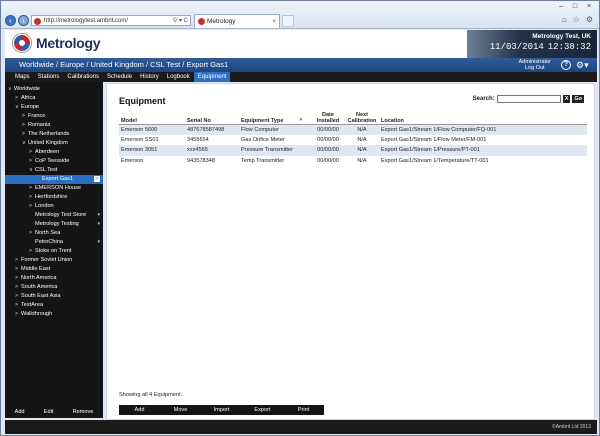 The width and height of the screenshot is (600, 436). Describe the element at coordinates (119, 77) in the screenshot. I see `menu-schedule: Schedule` at that location.